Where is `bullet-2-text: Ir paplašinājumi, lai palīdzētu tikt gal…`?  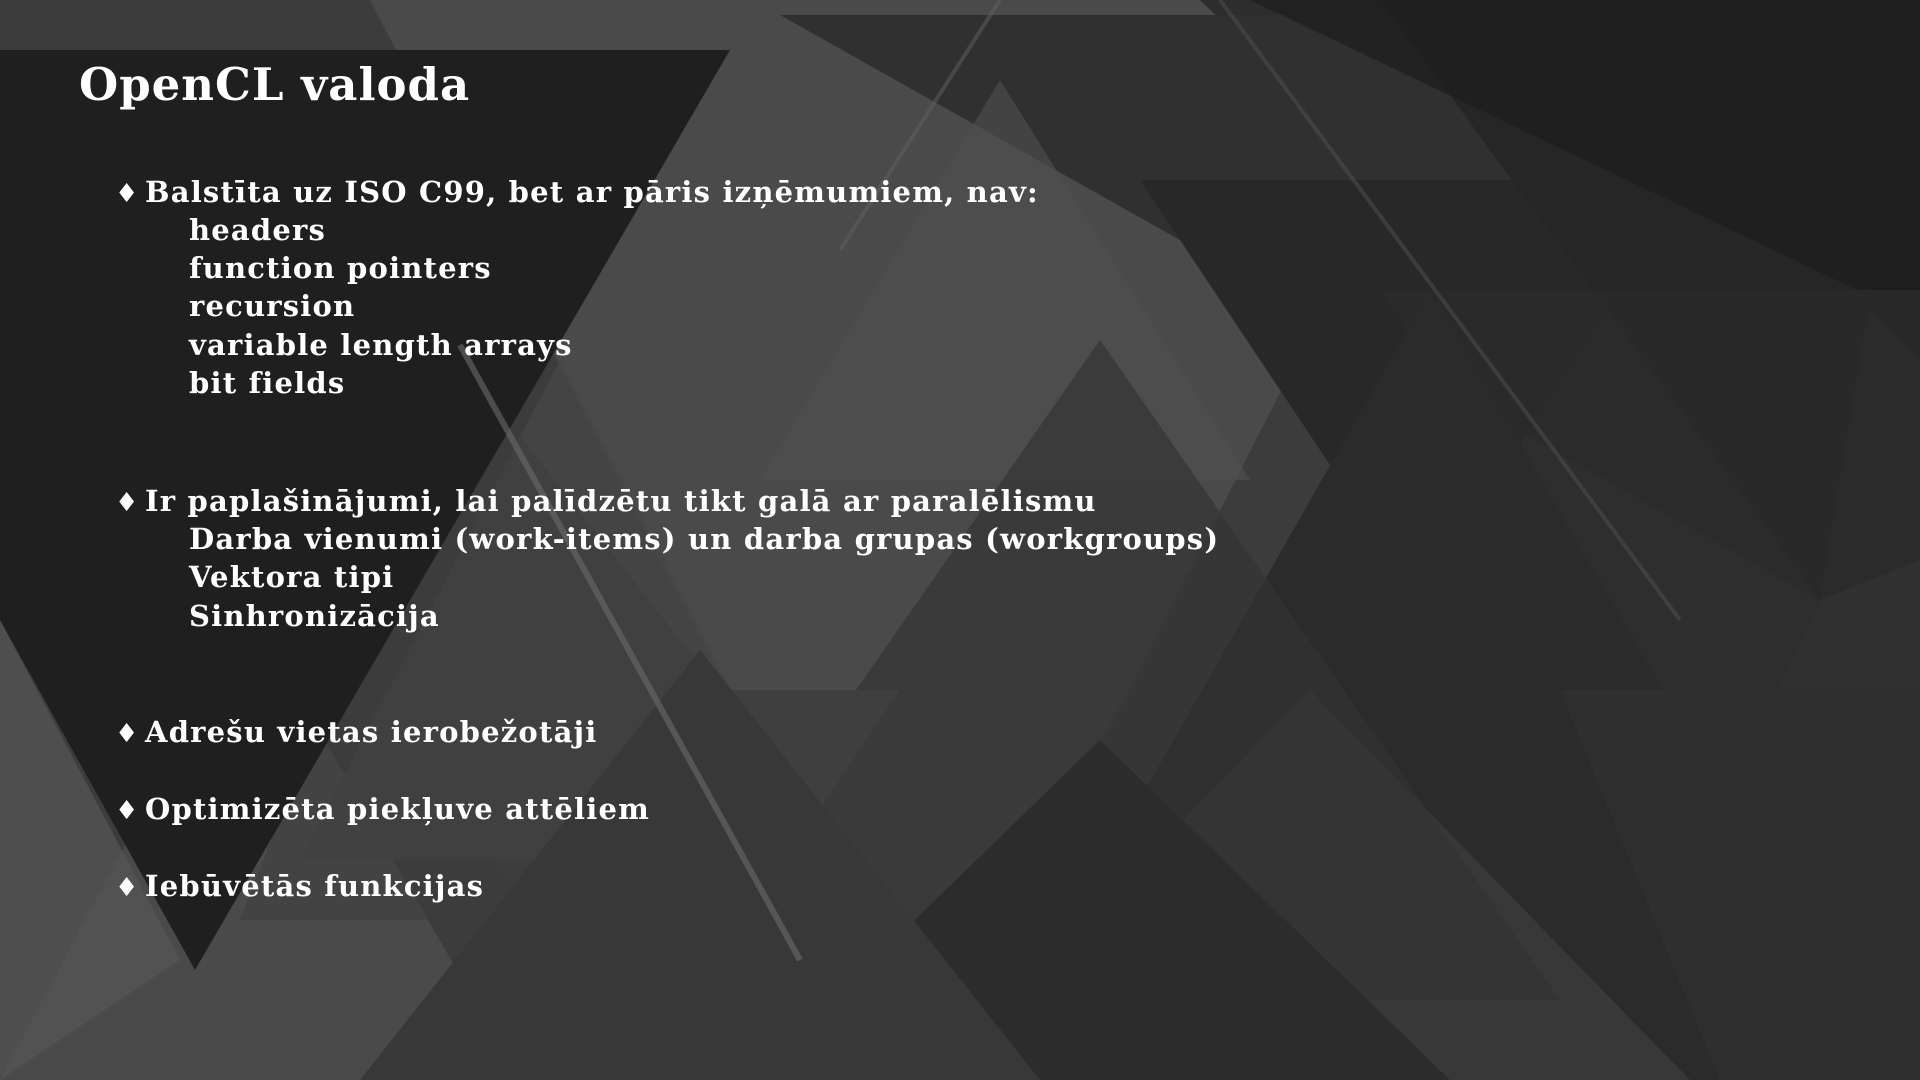
bullet-2-text: Ir paplašinājumi, lai palīdzētu tikt gal… is located at coordinates (621, 501).